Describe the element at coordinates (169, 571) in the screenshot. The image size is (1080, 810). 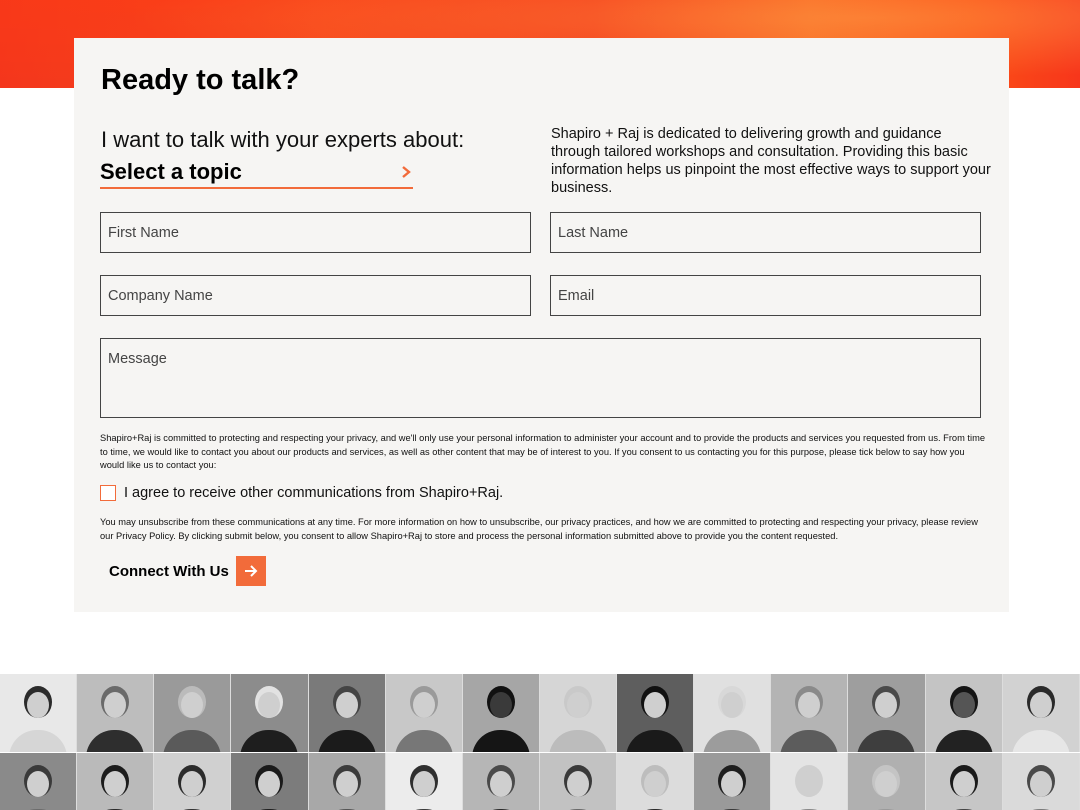
I see `connect-button-label: Connect With Us` at that location.